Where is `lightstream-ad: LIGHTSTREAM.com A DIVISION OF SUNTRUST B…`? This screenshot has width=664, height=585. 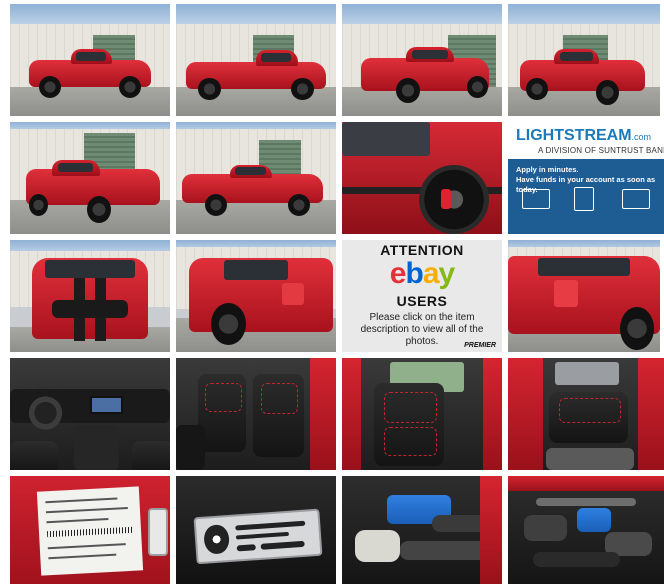 lightstream-ad: LIGHTSTREAM.com A DIVISION OF SUNTRUST B… is located at coordinates (586, 178).